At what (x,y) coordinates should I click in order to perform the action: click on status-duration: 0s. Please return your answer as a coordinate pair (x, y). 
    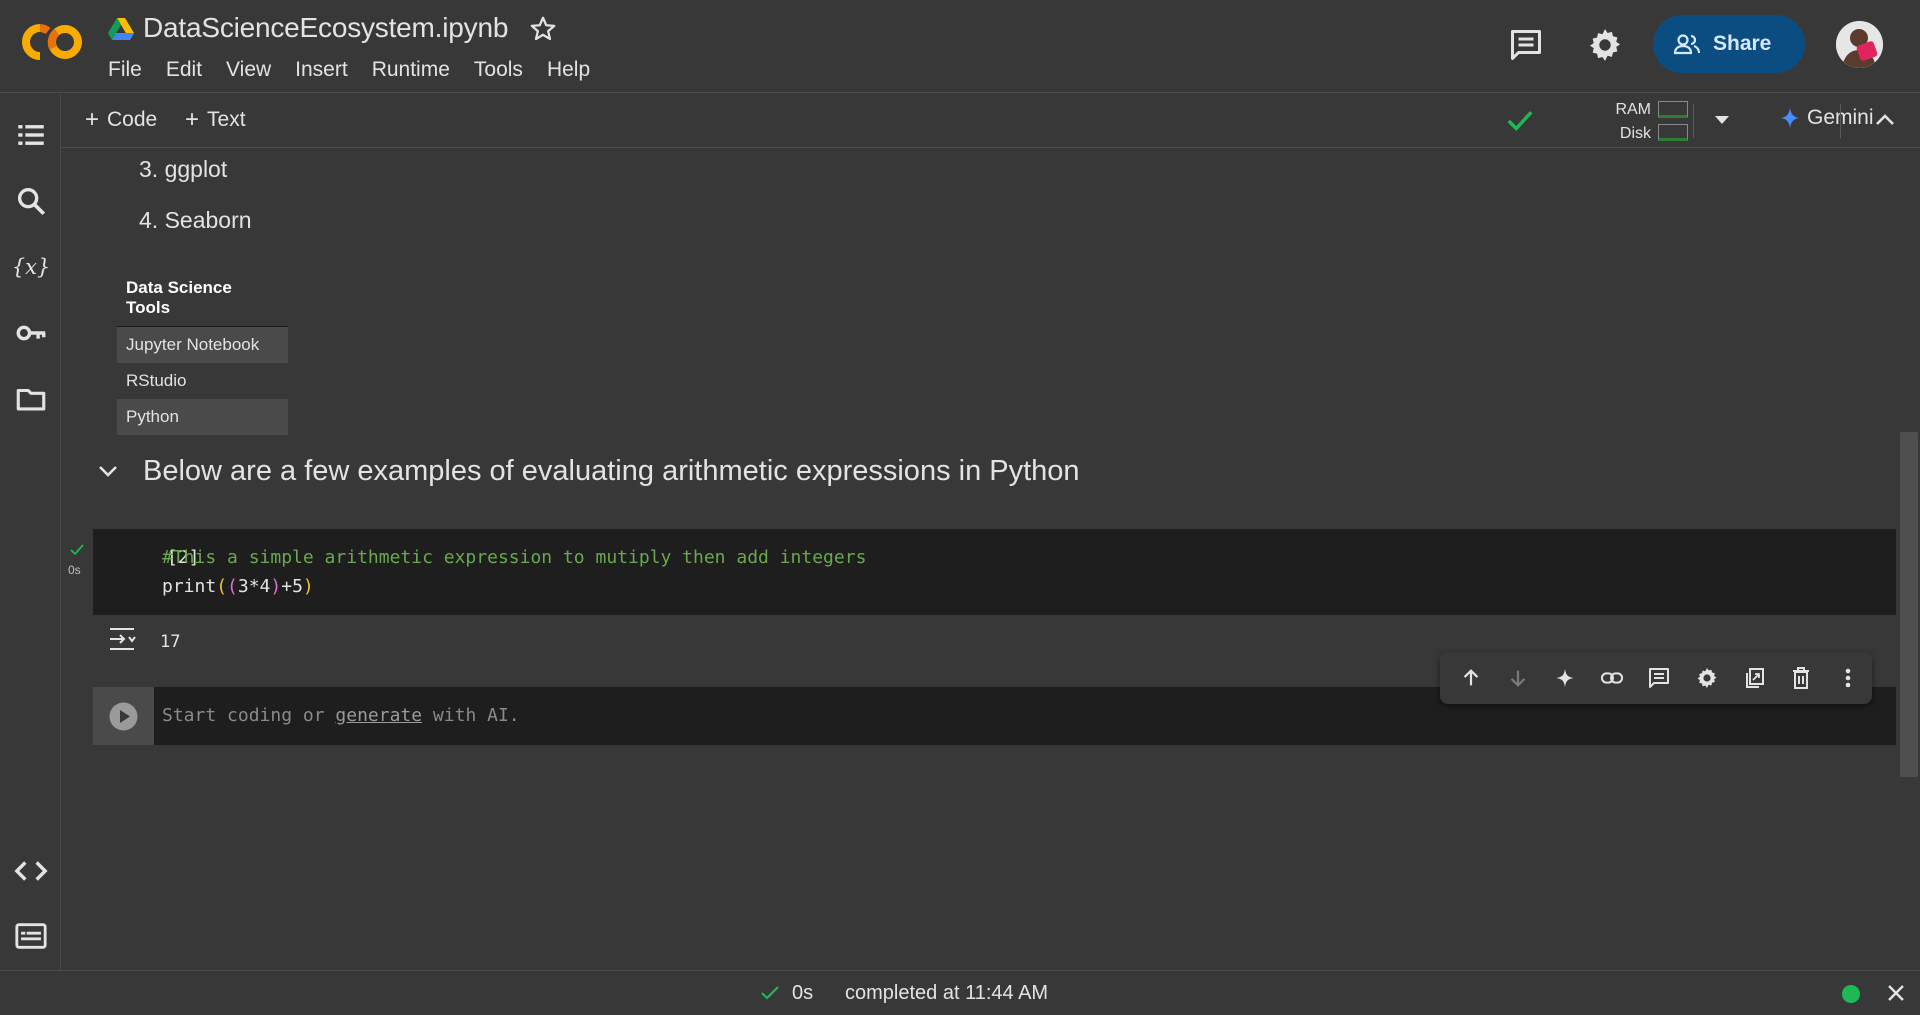
    Looking at the image, I should click on (803, 993).